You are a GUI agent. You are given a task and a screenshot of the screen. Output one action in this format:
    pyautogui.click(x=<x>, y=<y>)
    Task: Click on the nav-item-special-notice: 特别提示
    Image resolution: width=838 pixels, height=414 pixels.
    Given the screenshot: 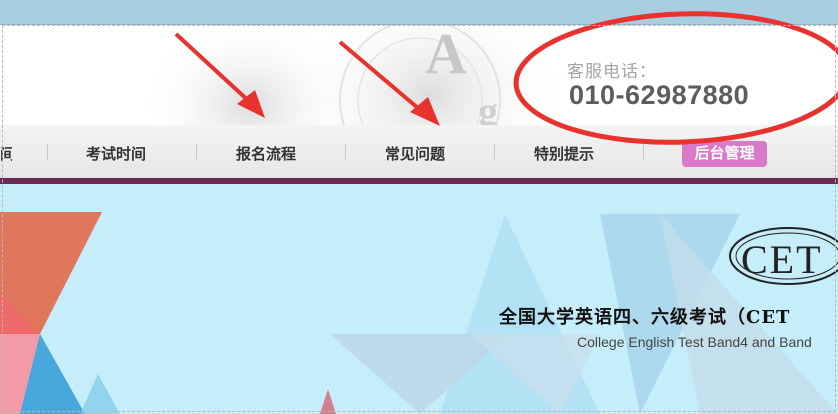 What is the action you would take?
    pyautogui.click(x=564, y=153)
    